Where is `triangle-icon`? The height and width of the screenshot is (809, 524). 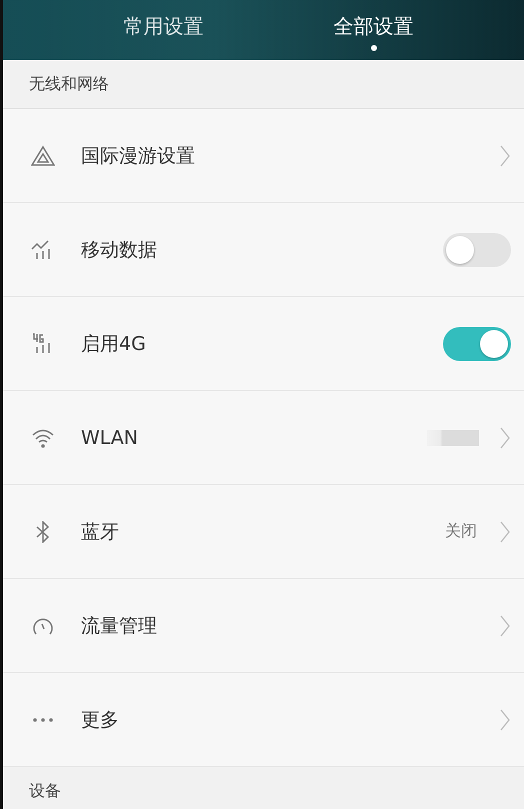 triangle-icon is located at coordinates (43, 155).